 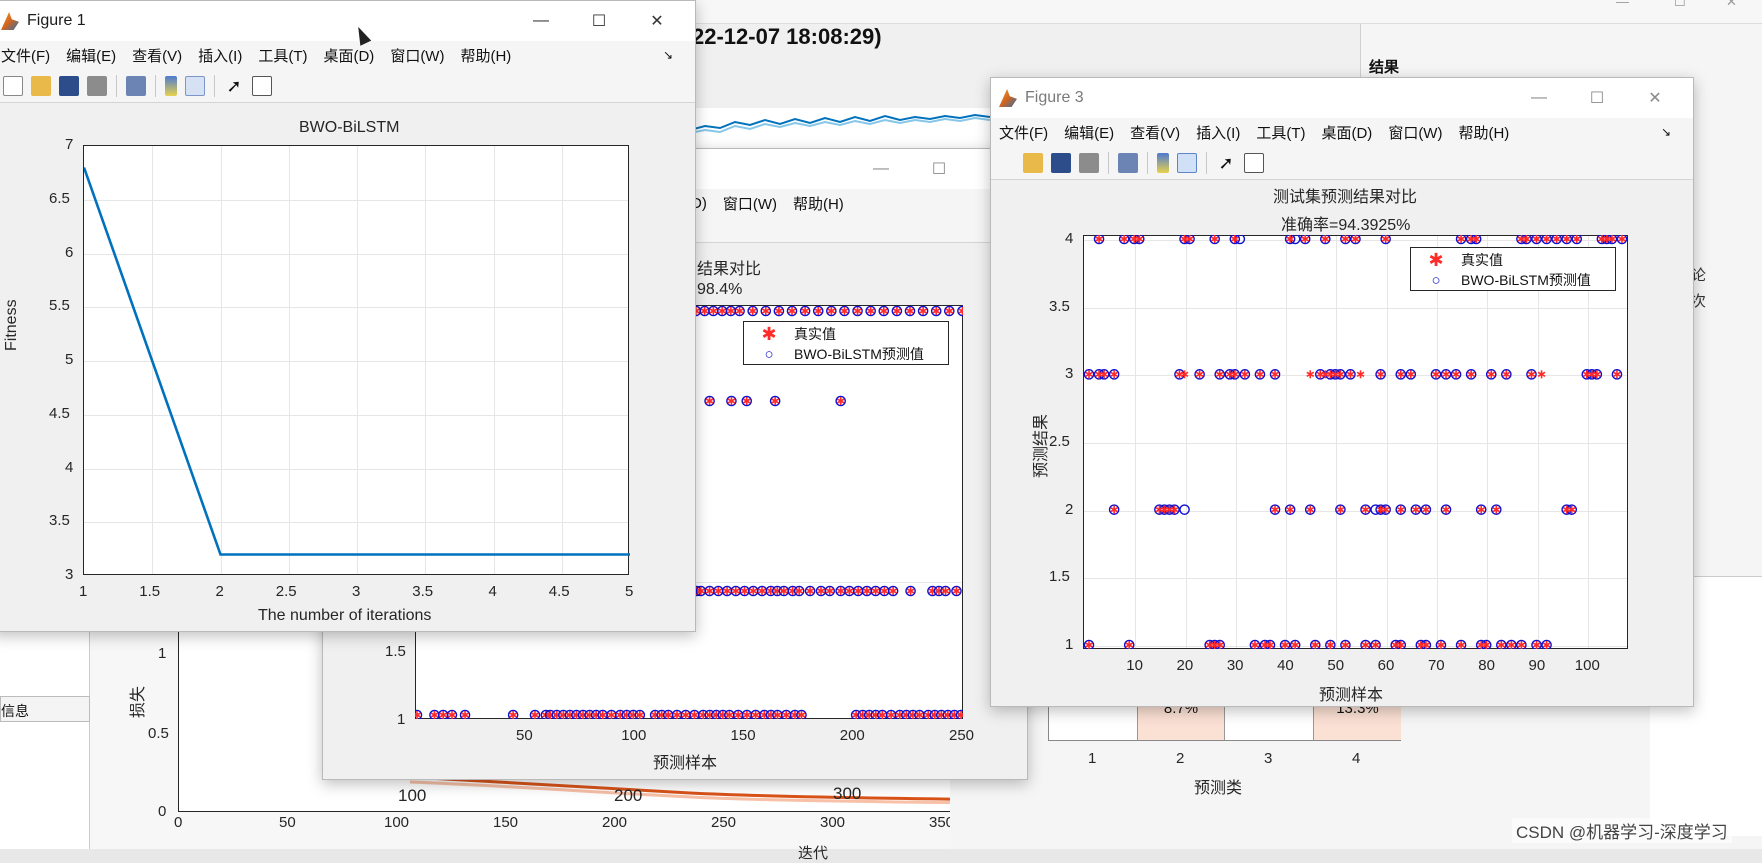 I want to click on figure3-ytick: 3, so click(x=1069, y=374).